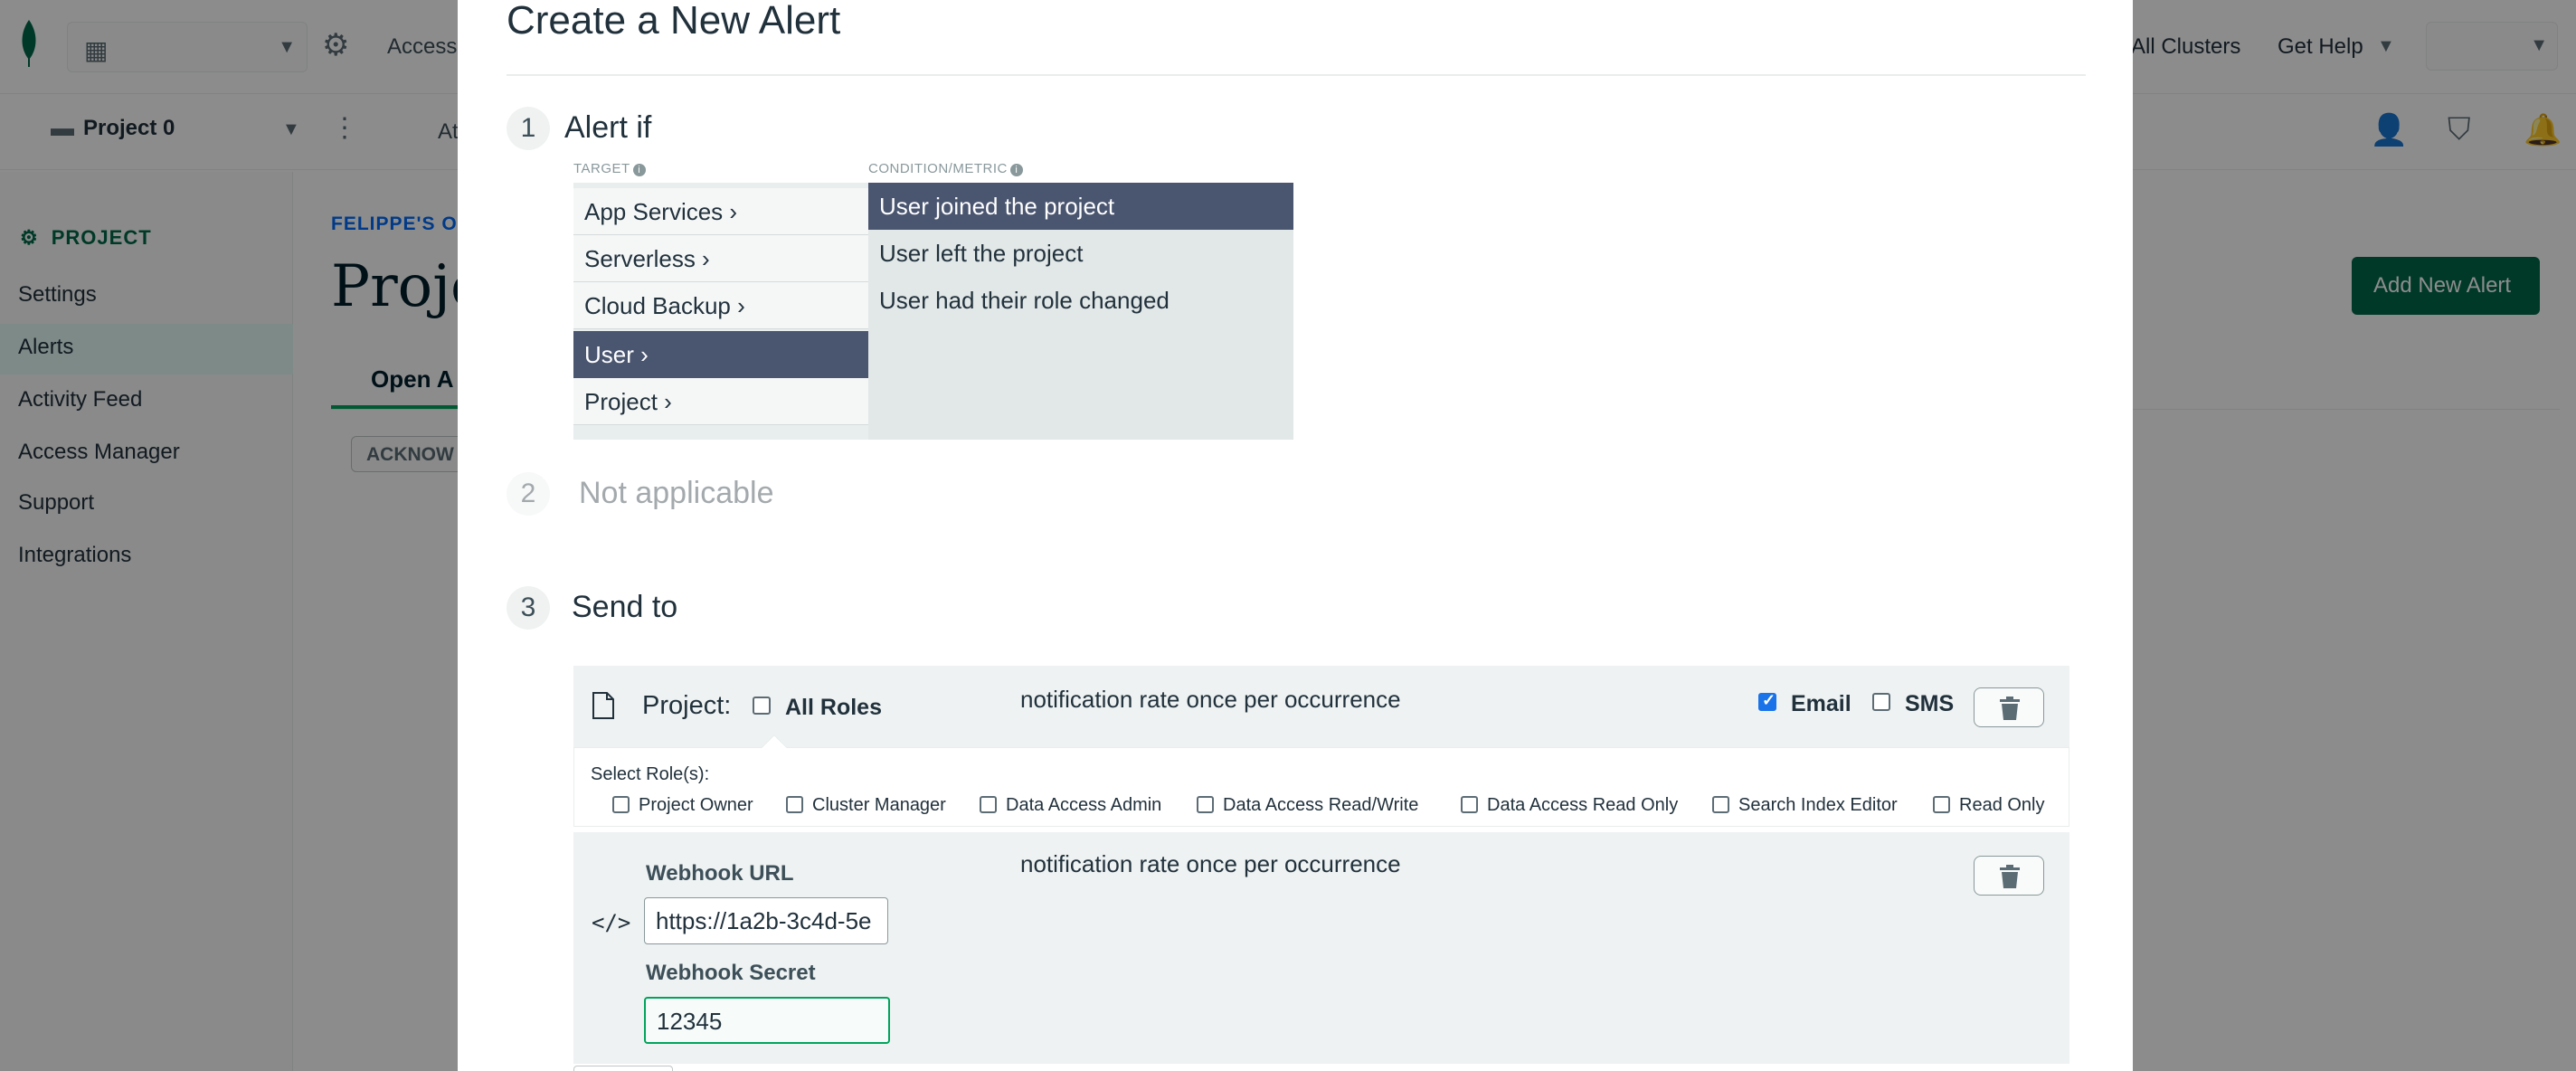  What do you see at coordinates (528, 608) in the screenshot?
I see `step-number: 3` at bounding box center [528, 608].